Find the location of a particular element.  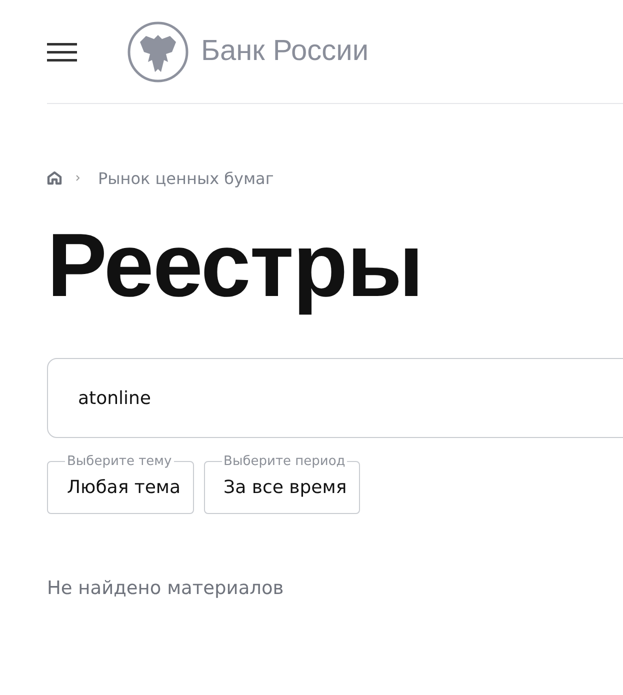

filter-dropdown: Выберите тему Любая тема is located at coordinates (120, 484).